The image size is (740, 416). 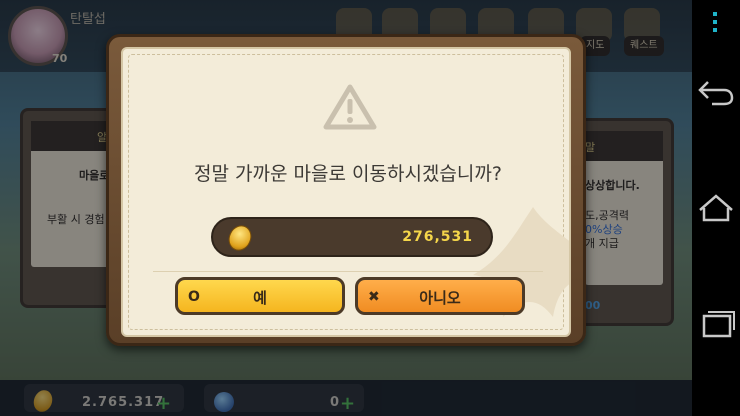 What do you see at coordinates (437, 237) in the screenshot?
I see `gold-amount: 276,531` at bounding box center [437, 237].